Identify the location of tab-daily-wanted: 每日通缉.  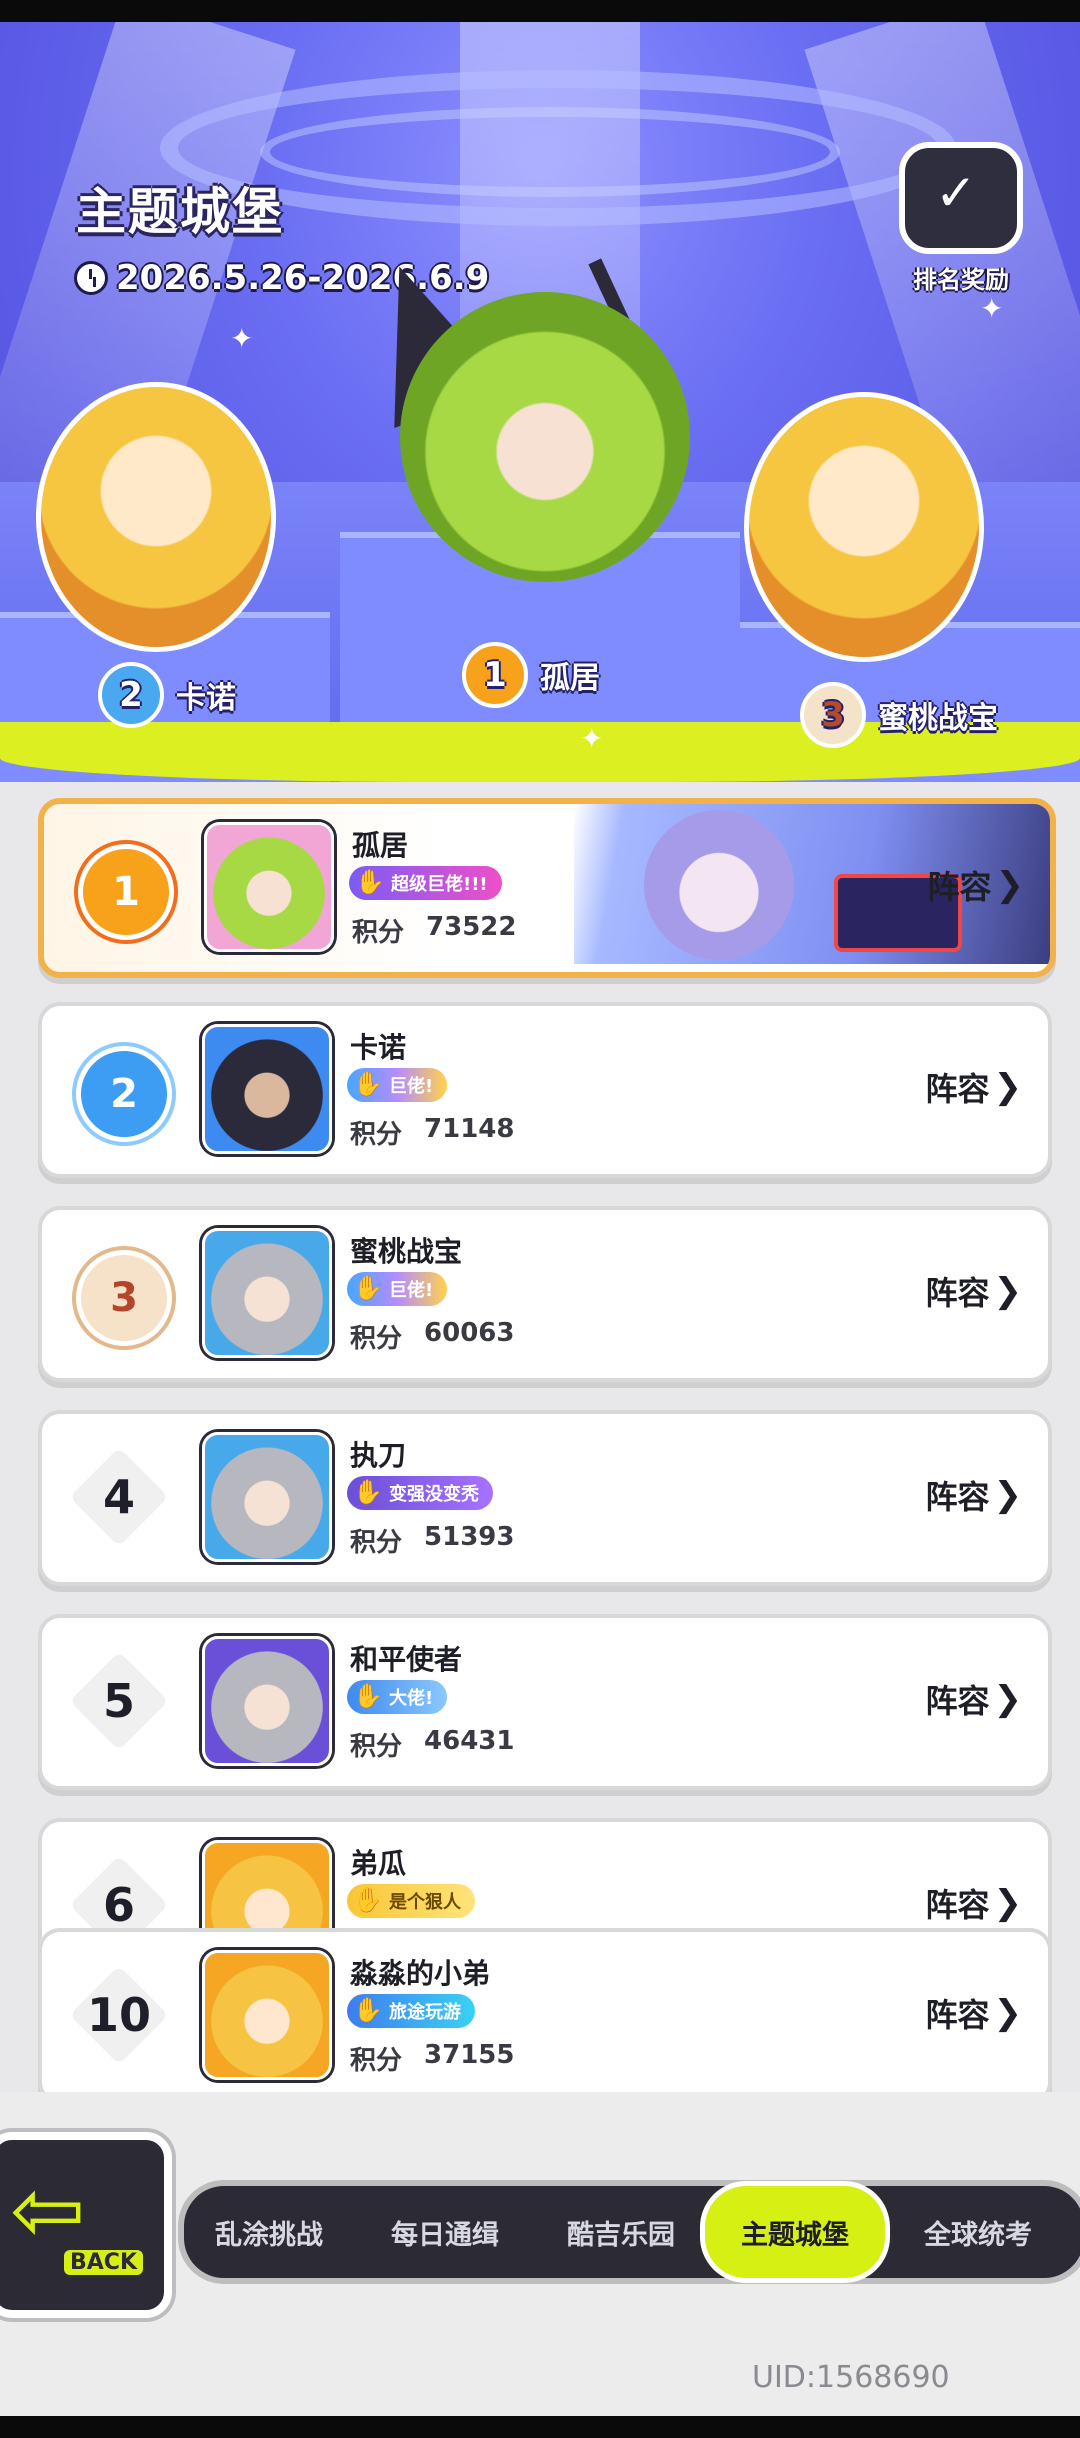
(445, 2232).